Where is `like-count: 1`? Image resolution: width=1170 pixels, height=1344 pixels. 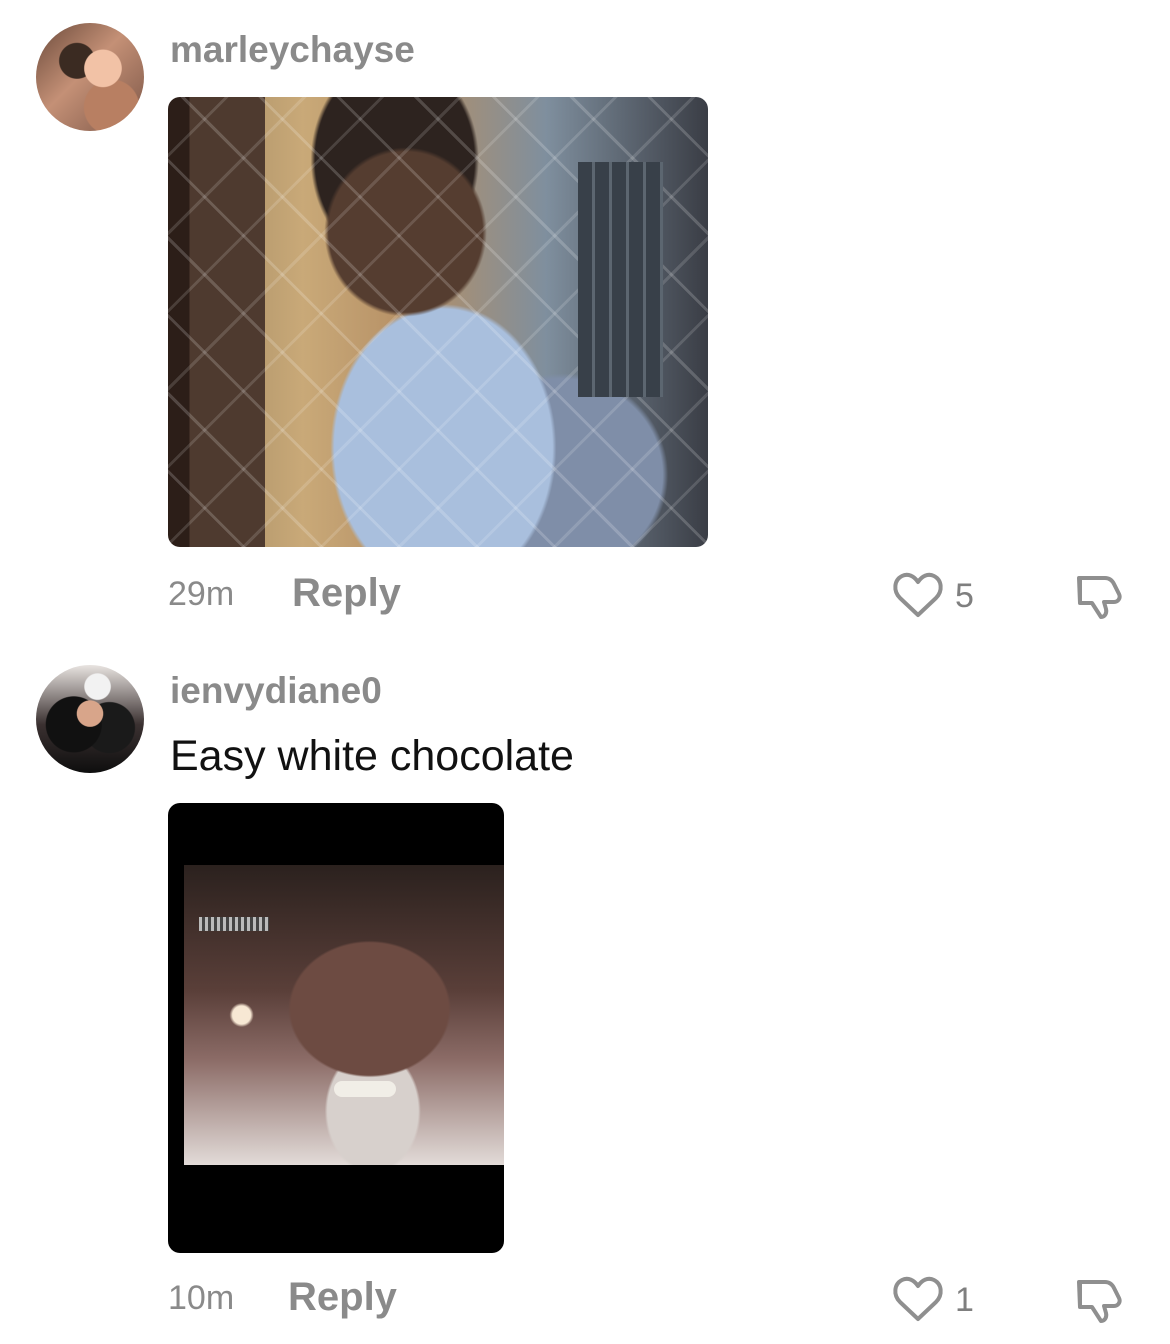
like-count: 1 is located at coordinates (964, 1300).